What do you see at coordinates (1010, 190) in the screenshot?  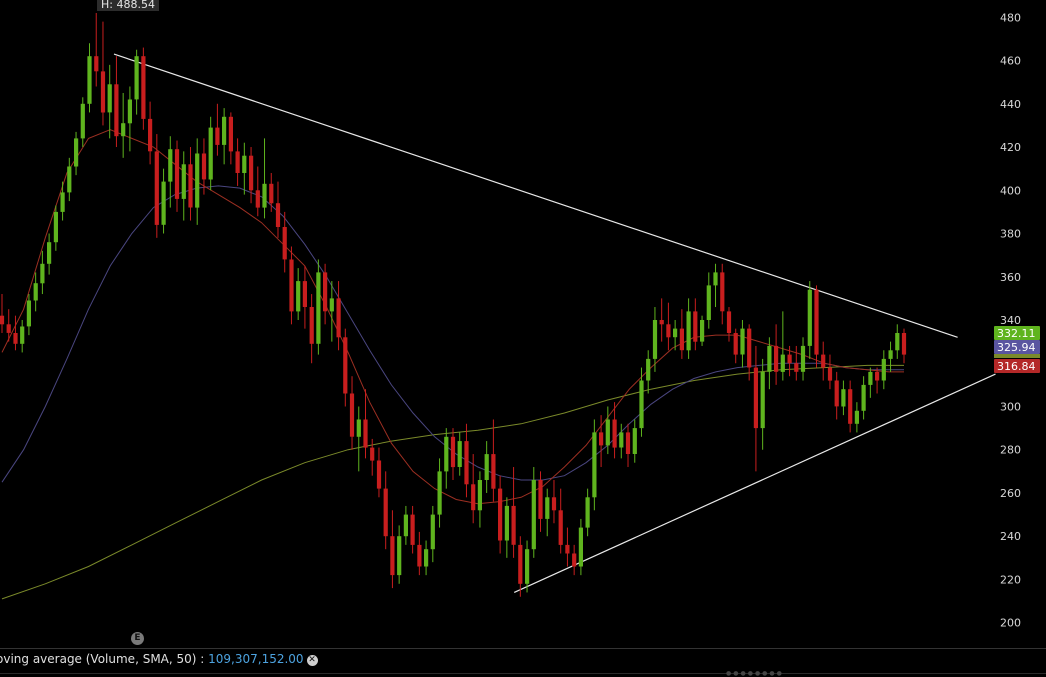 I see `y-tick-label: 400` at bounding box center [1010, 190].